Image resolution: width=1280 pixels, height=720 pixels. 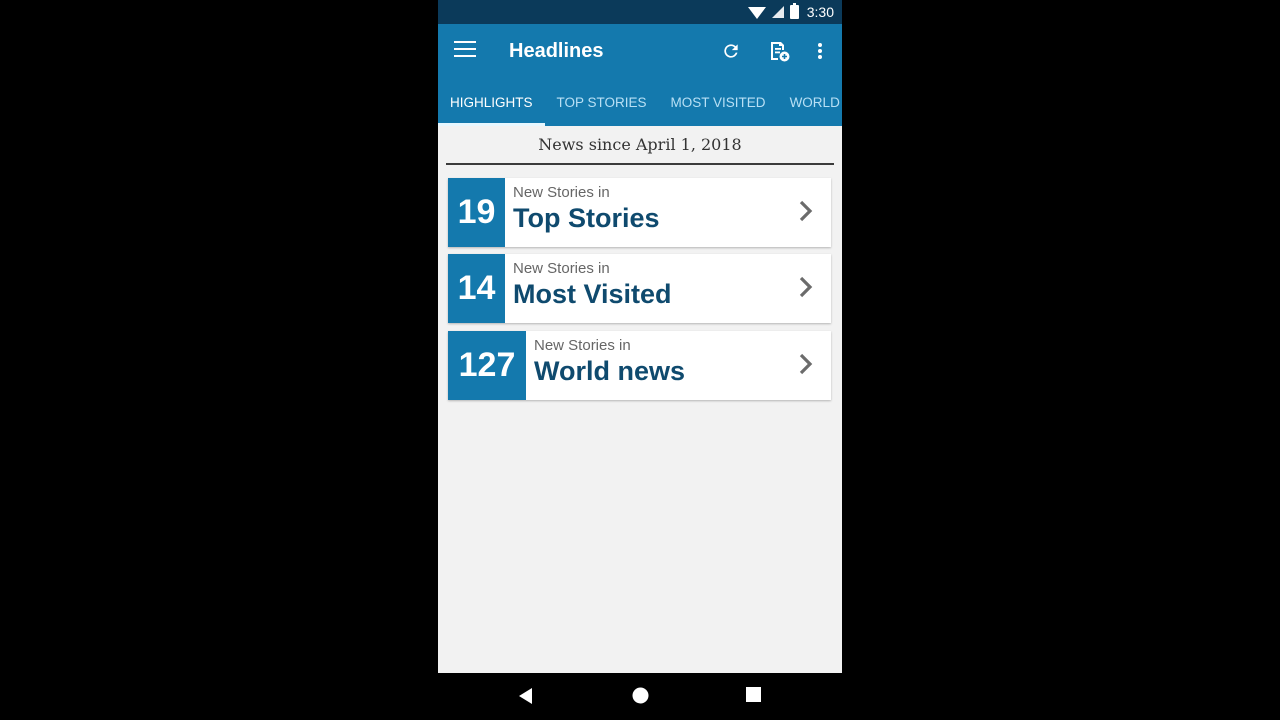 I want to click on tab-top-stories: TOP STORIES, so click(x=602, y=103).